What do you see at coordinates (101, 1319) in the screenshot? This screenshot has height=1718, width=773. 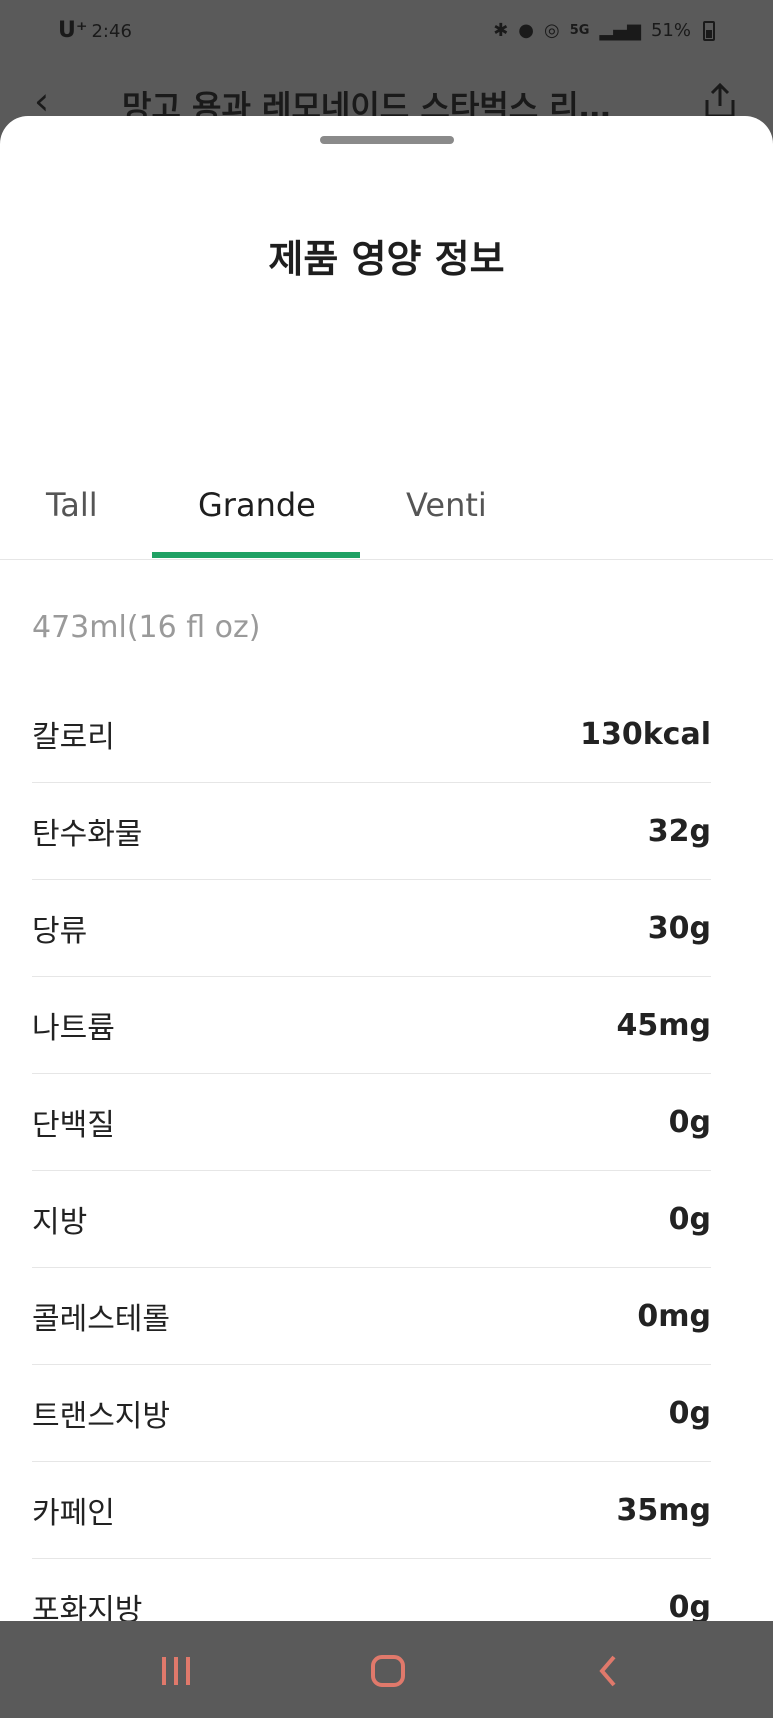 I see `nutrient-label: 콜레스테롤` at bounding box center [101, 1319].